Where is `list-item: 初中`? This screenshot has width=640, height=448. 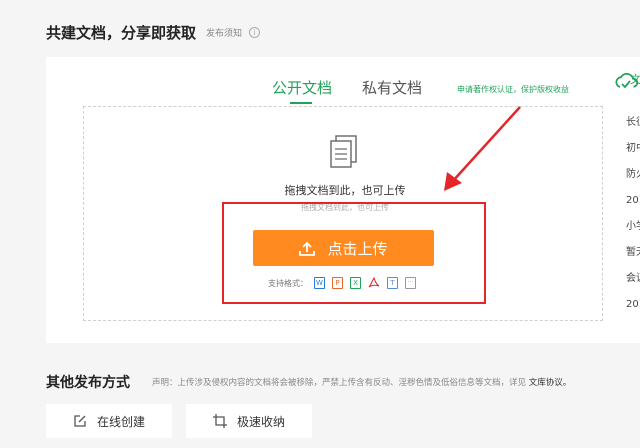 list-item: 初中 is located at coordinates (633, 154).